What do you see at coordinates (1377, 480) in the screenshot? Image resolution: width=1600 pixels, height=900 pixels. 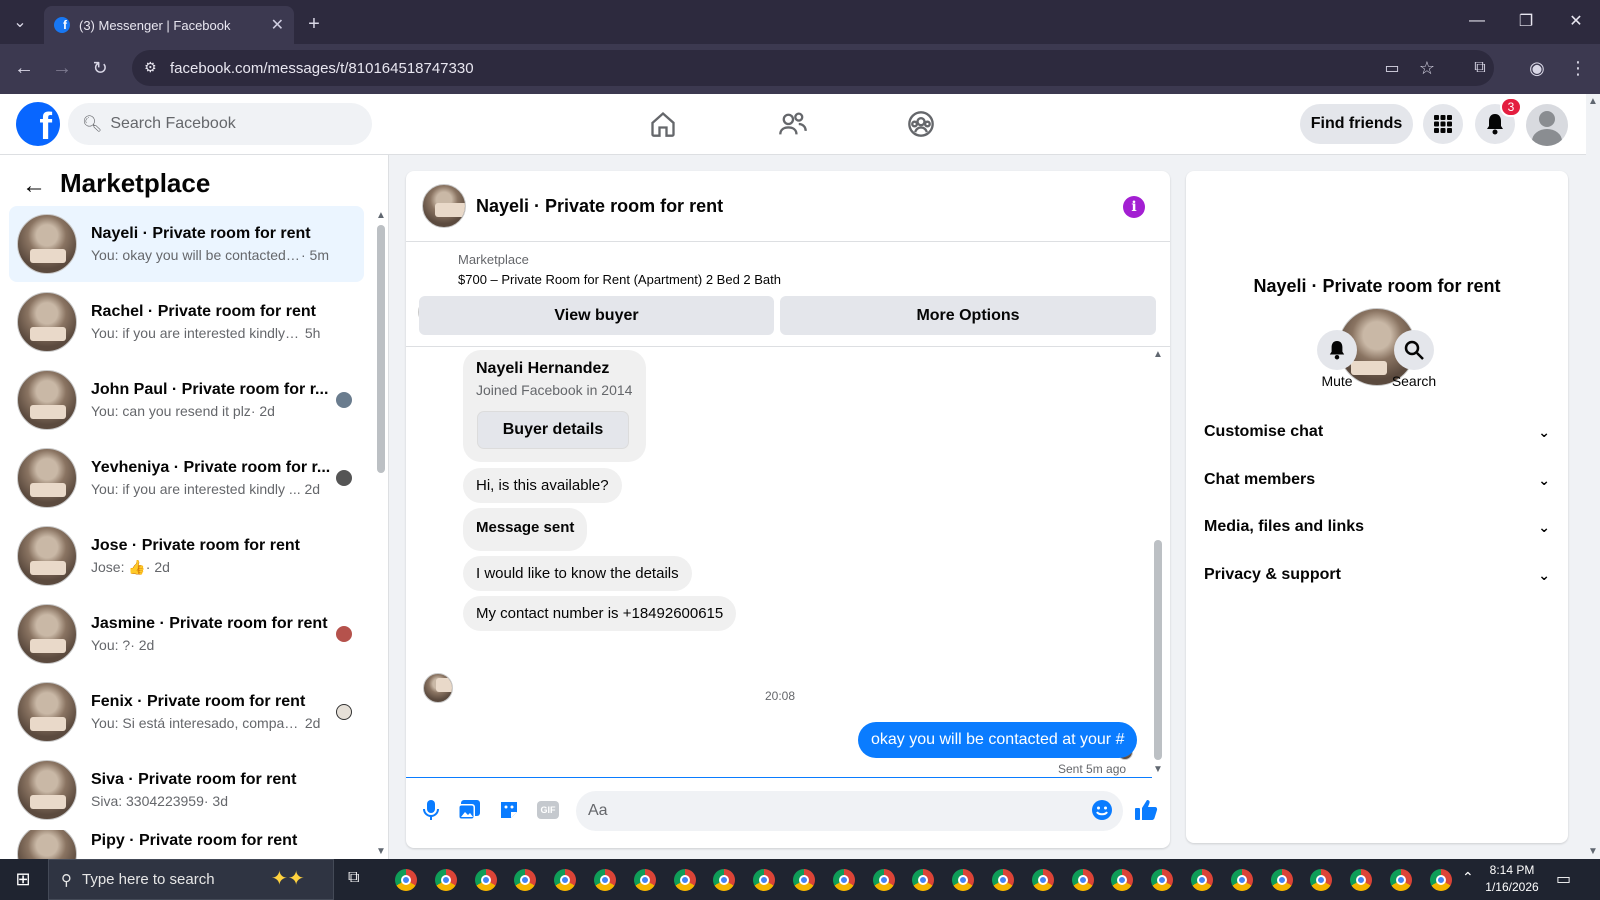 I see `chat-members-row: Chat members ⌄` at bounding box center [1377, 480].